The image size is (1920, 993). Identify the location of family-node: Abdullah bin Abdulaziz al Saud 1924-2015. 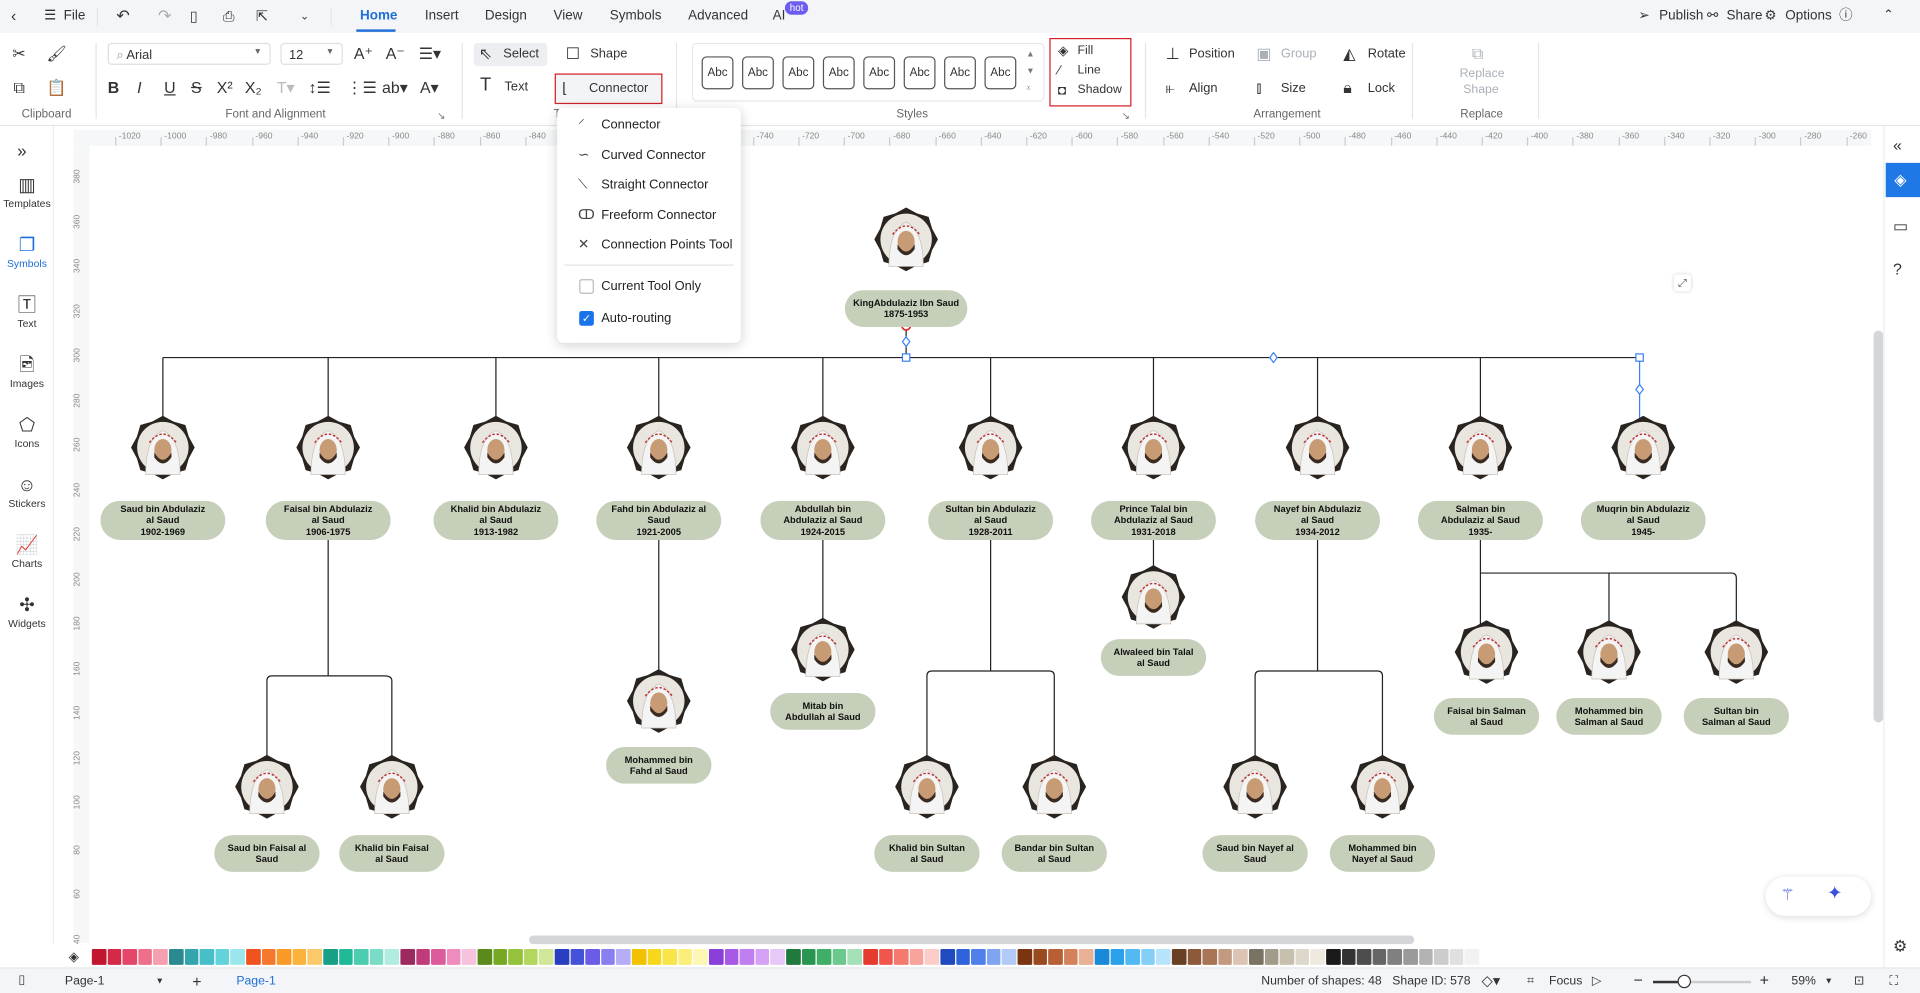
(823, 520).